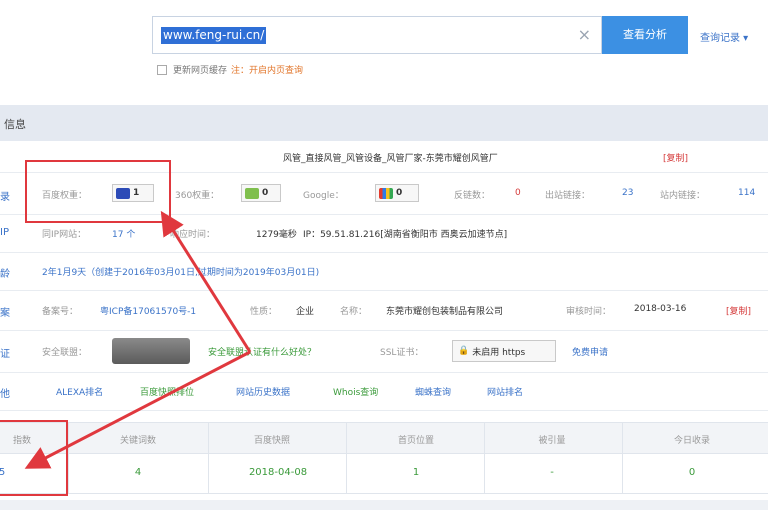 This screenshot has width=768, height=510. I want to click on bottom-strip, so click(384, 505).